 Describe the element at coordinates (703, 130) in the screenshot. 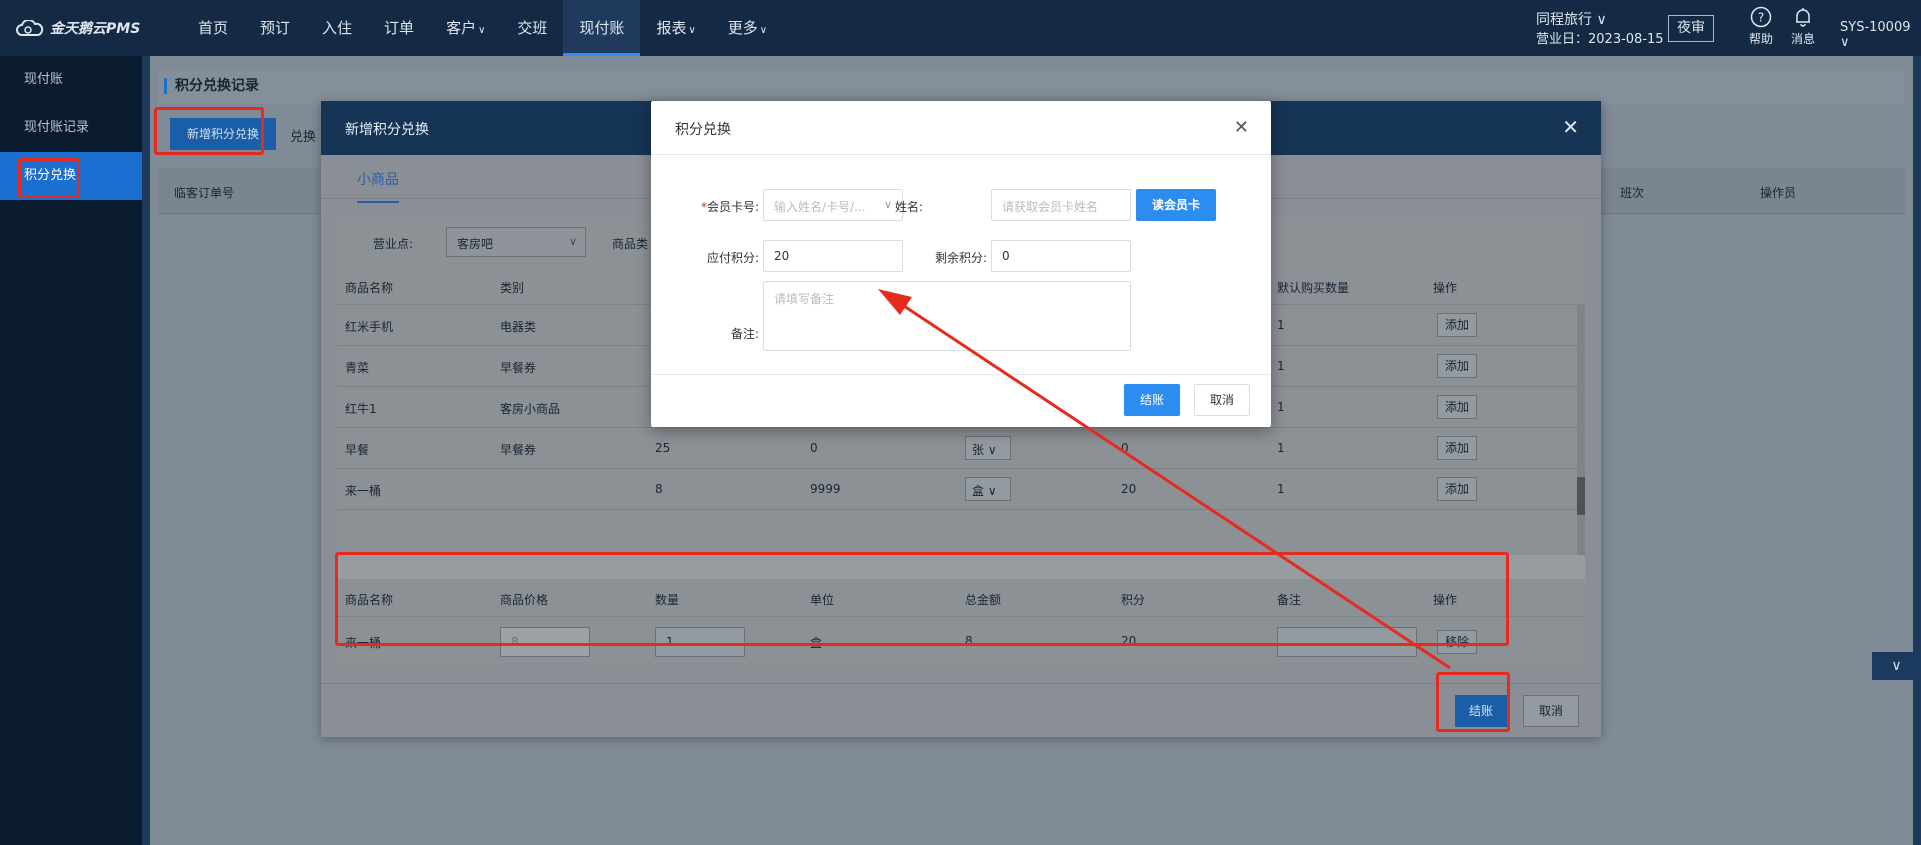

I see `dialog-title: 积分兑换` at that location.